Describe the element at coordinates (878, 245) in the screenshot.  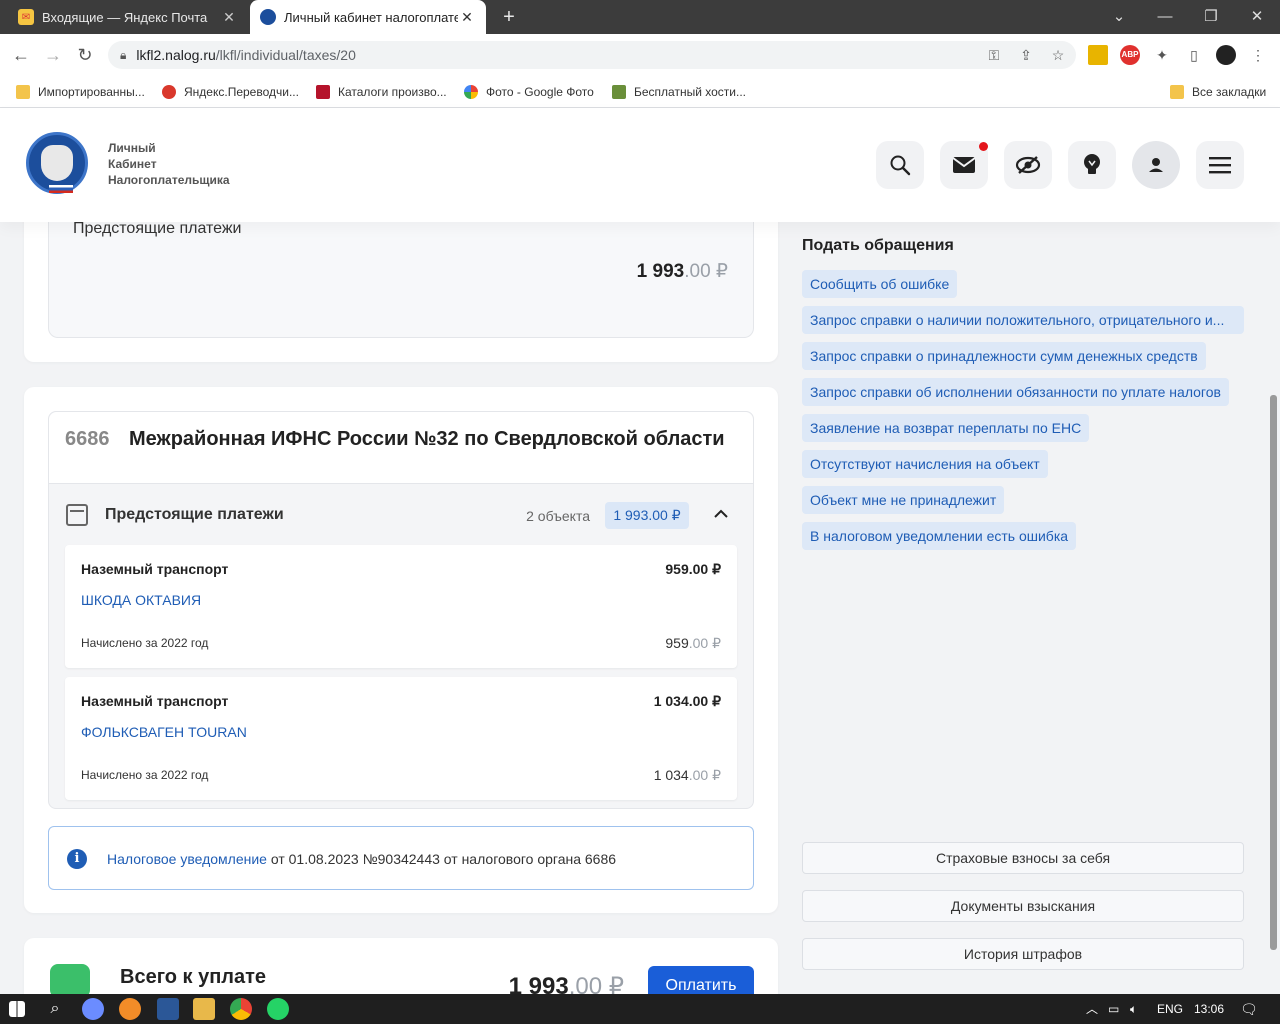
I see `appeals-title: Подать обращения` at that location.